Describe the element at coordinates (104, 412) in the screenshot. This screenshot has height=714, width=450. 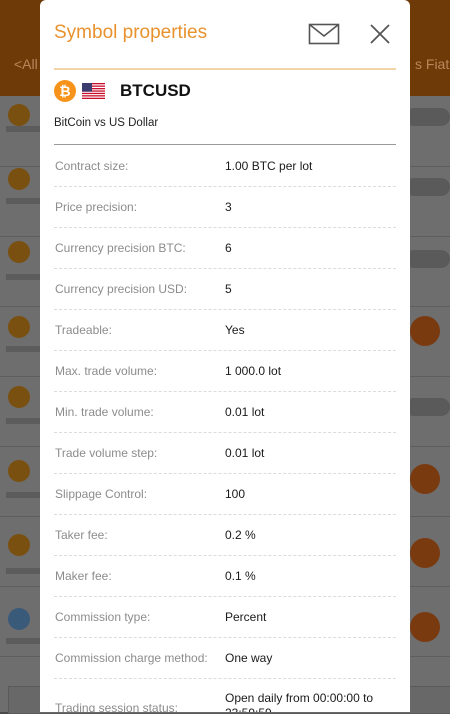
I see `property-label: Min. trade volume:` at that location.